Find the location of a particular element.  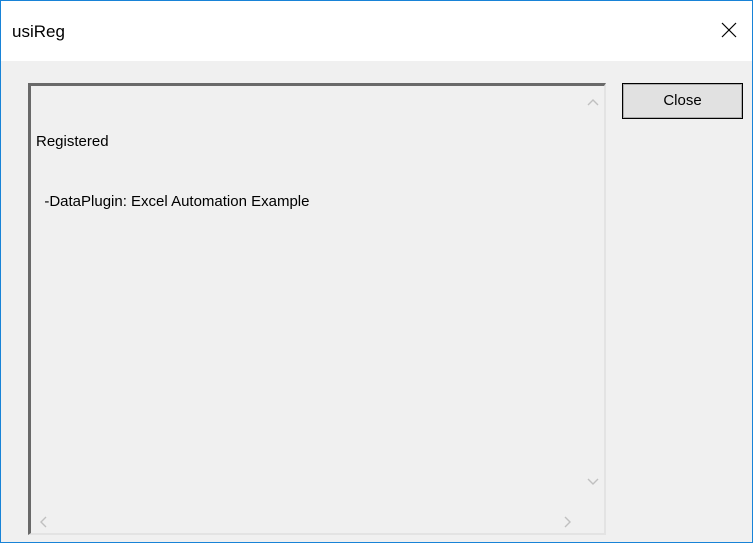

vertical-scrollbar is located at coordinates (593, 291).